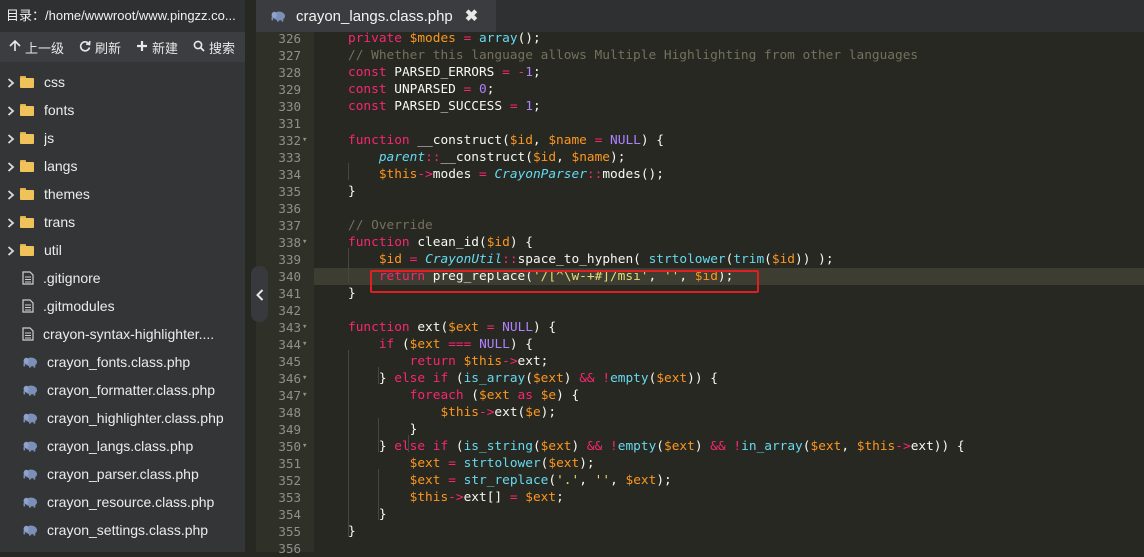 The image size is (1144, 557). What do you see at coordinates (53, 250) in the screenshot?
I see `folder-label: util` at bounding box center [53, 250].